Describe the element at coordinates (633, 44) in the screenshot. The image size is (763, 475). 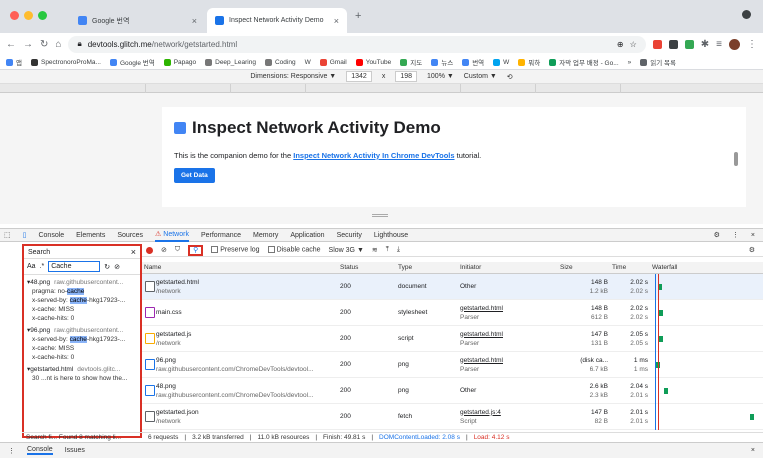
I see `bookmark-star-icon: ☆` at that location.